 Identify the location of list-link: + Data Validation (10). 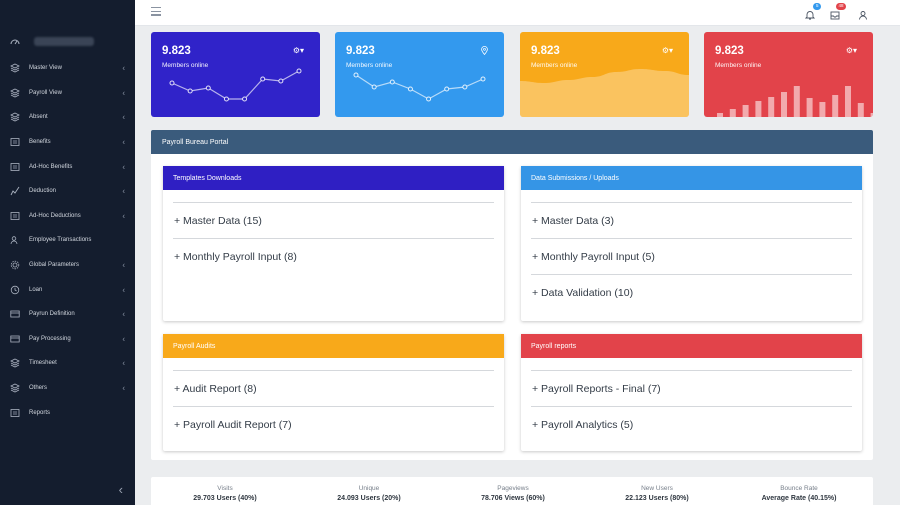
(691, 292).